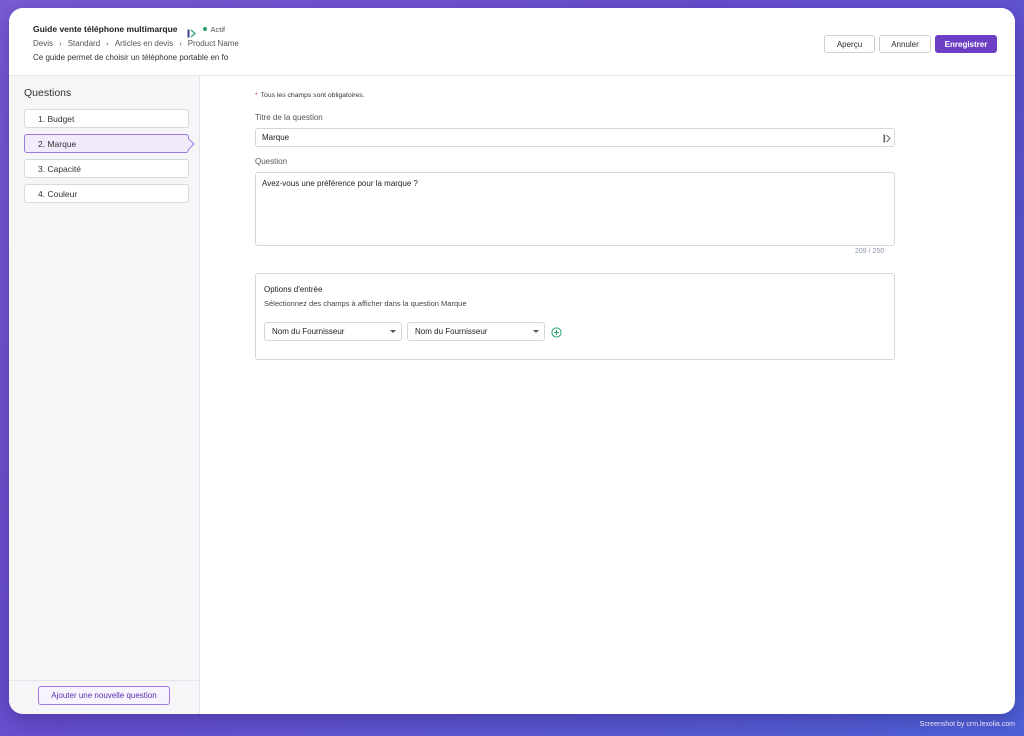  I want to click on sidebar-item-label: 4. Couleur, so click(58, 193).